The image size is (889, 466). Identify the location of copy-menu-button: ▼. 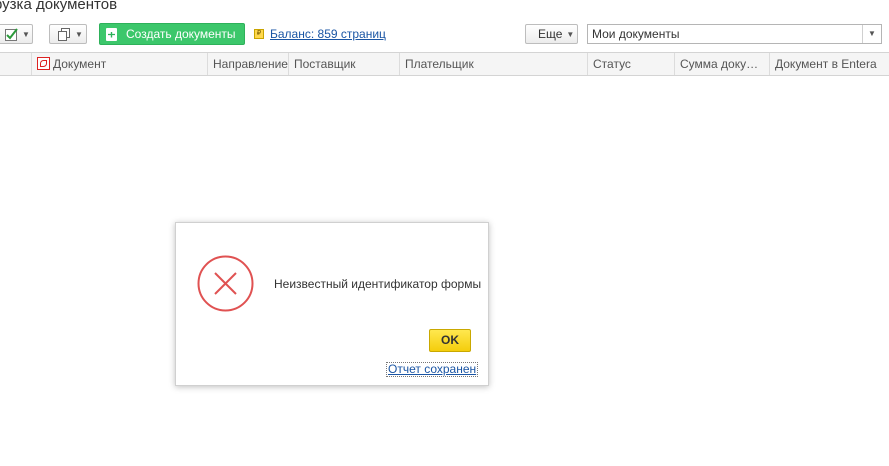
(68, 34).